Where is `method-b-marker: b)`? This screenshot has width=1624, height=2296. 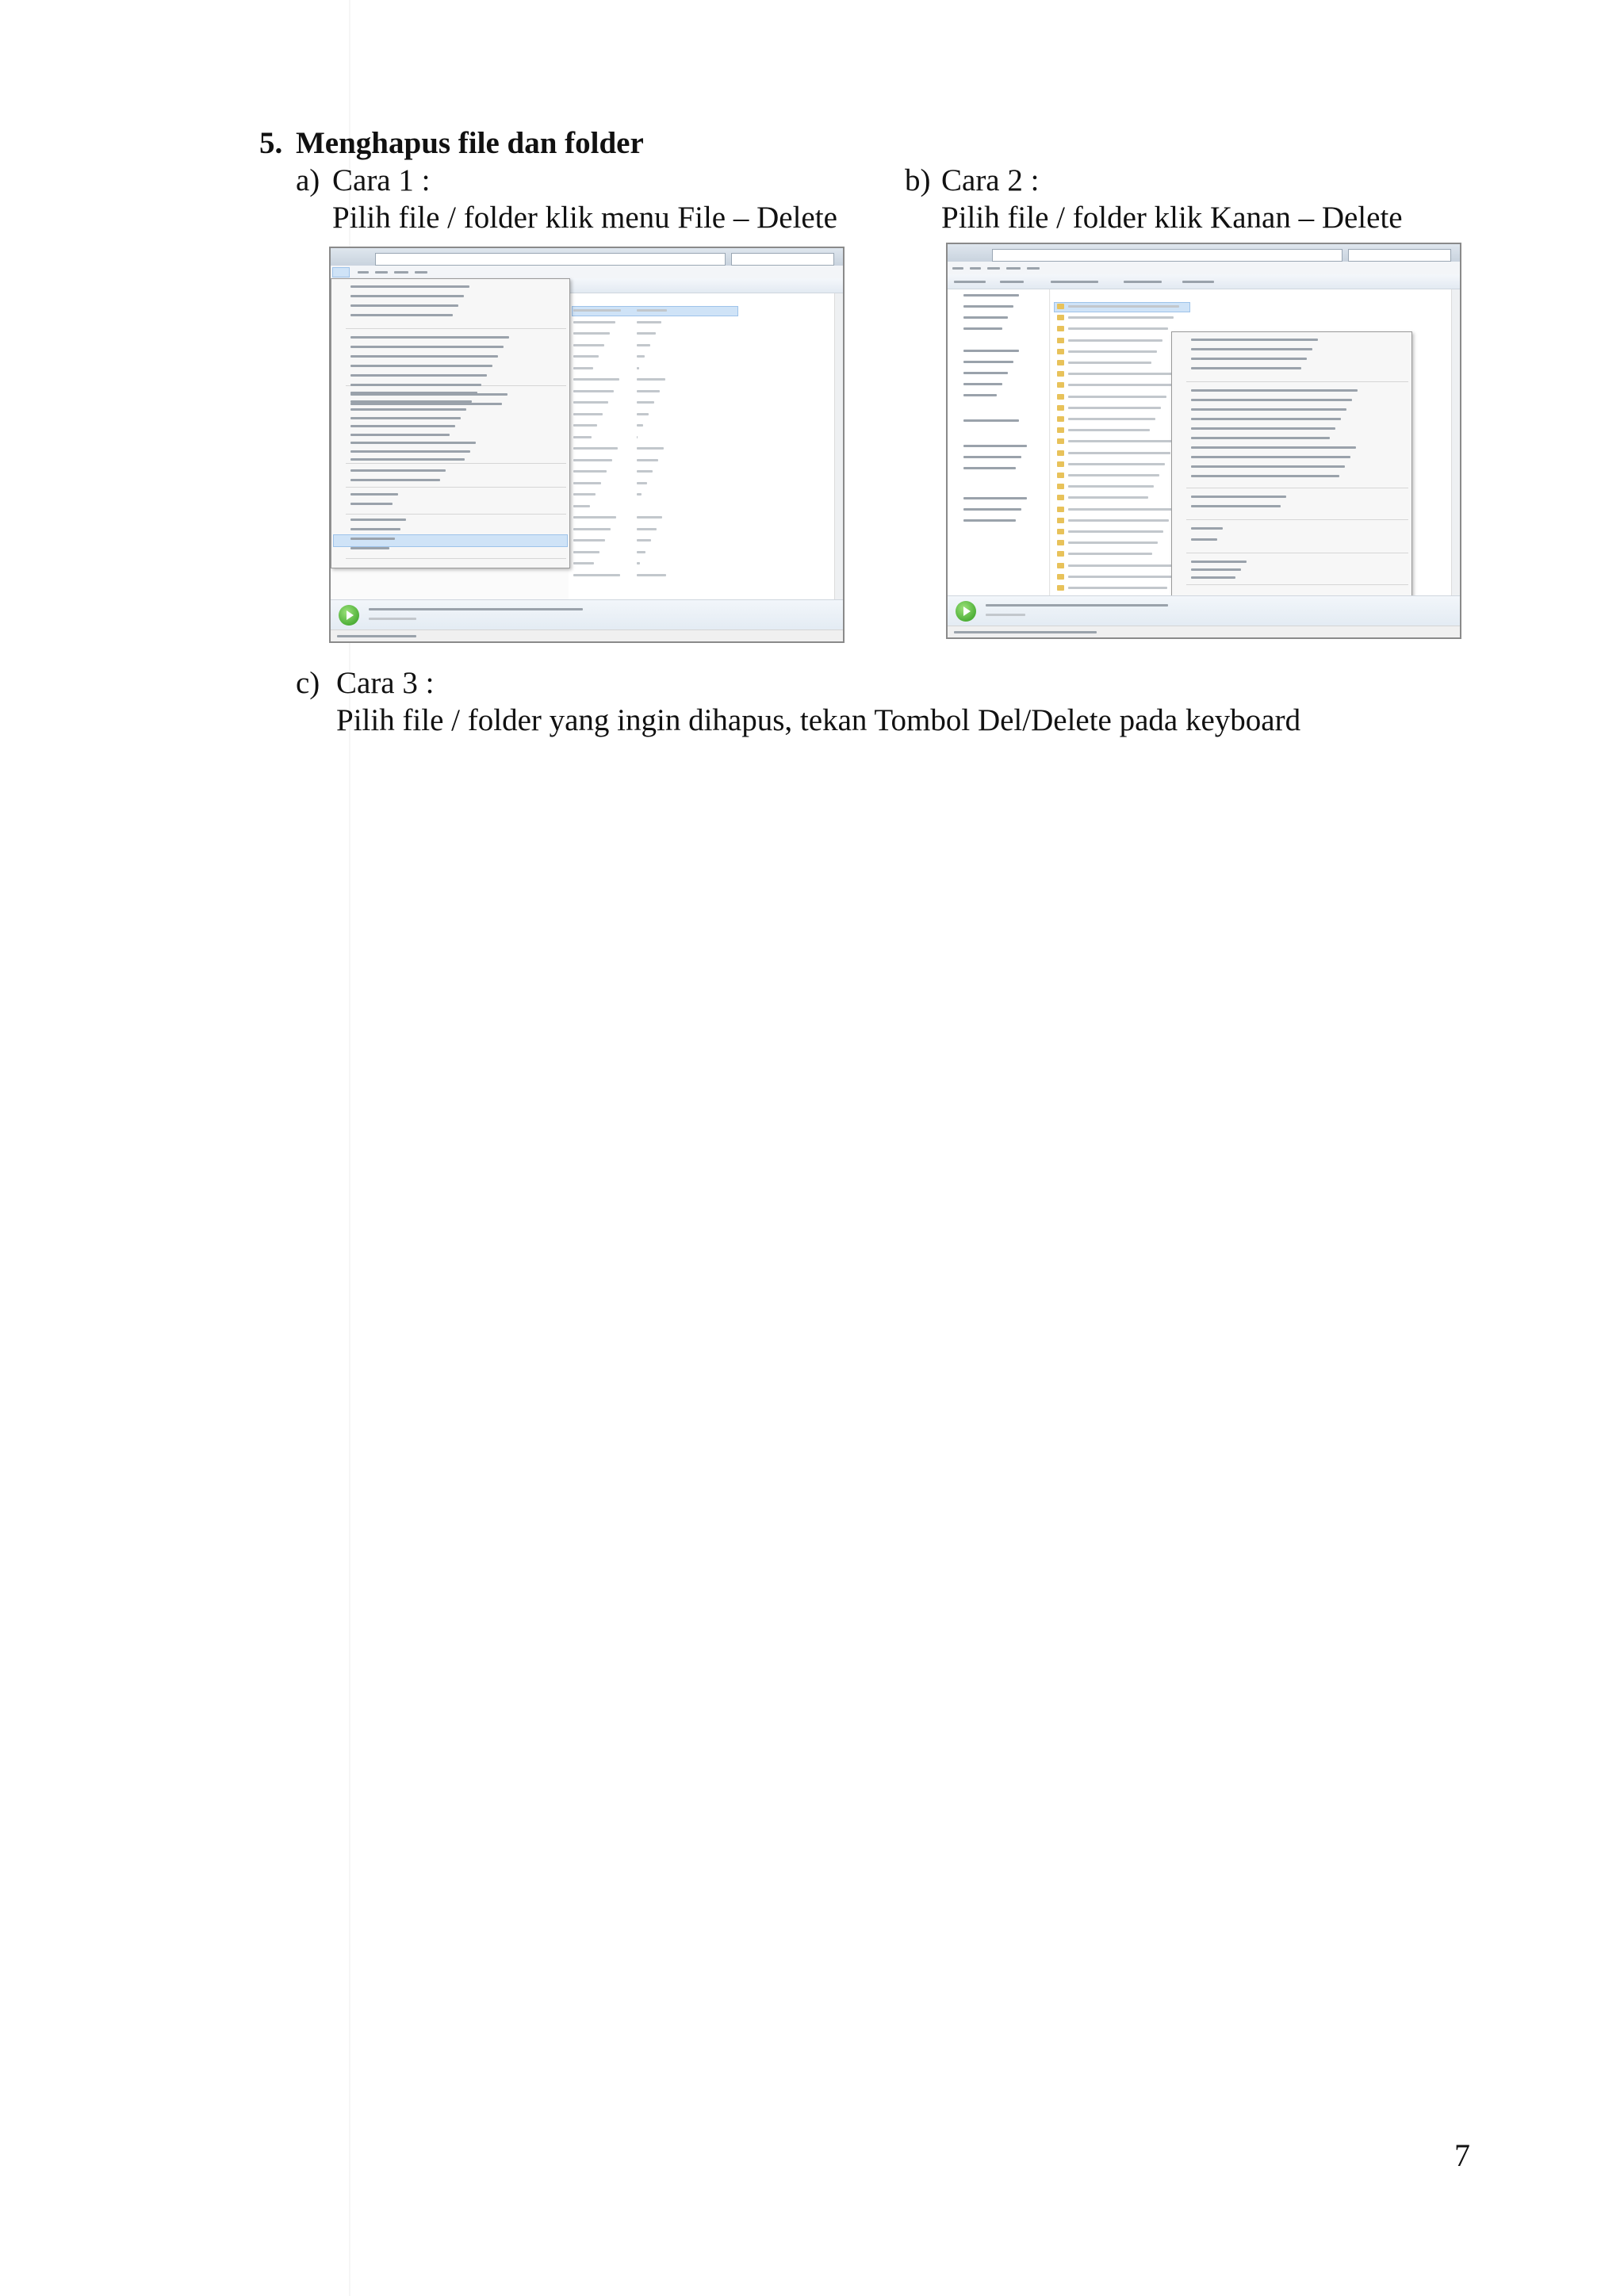 method-b-marker: b) is located at coordinates (918, 180).